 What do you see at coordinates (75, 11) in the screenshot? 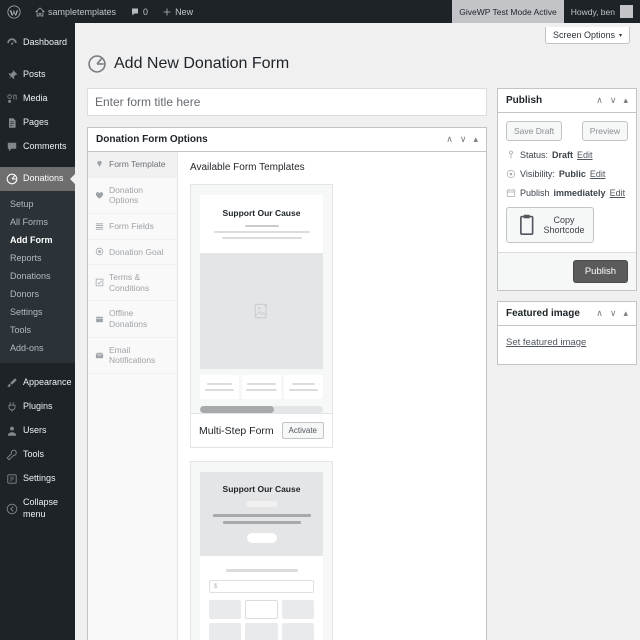
I see `site-name-menu: sampletemplates` at bounding box center [75, 11].